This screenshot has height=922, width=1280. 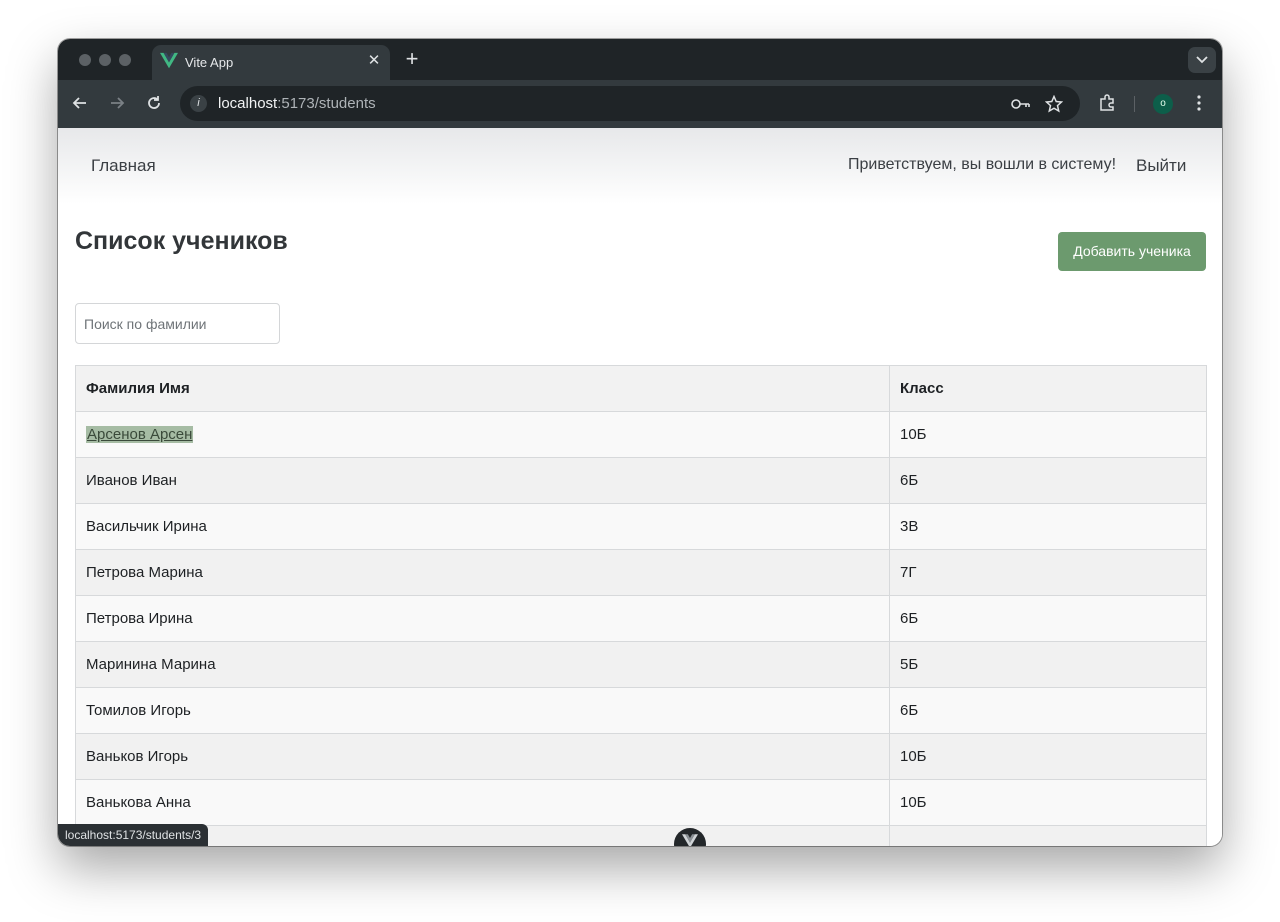 I want to click on close-window-button, so click(x=85, y=60).